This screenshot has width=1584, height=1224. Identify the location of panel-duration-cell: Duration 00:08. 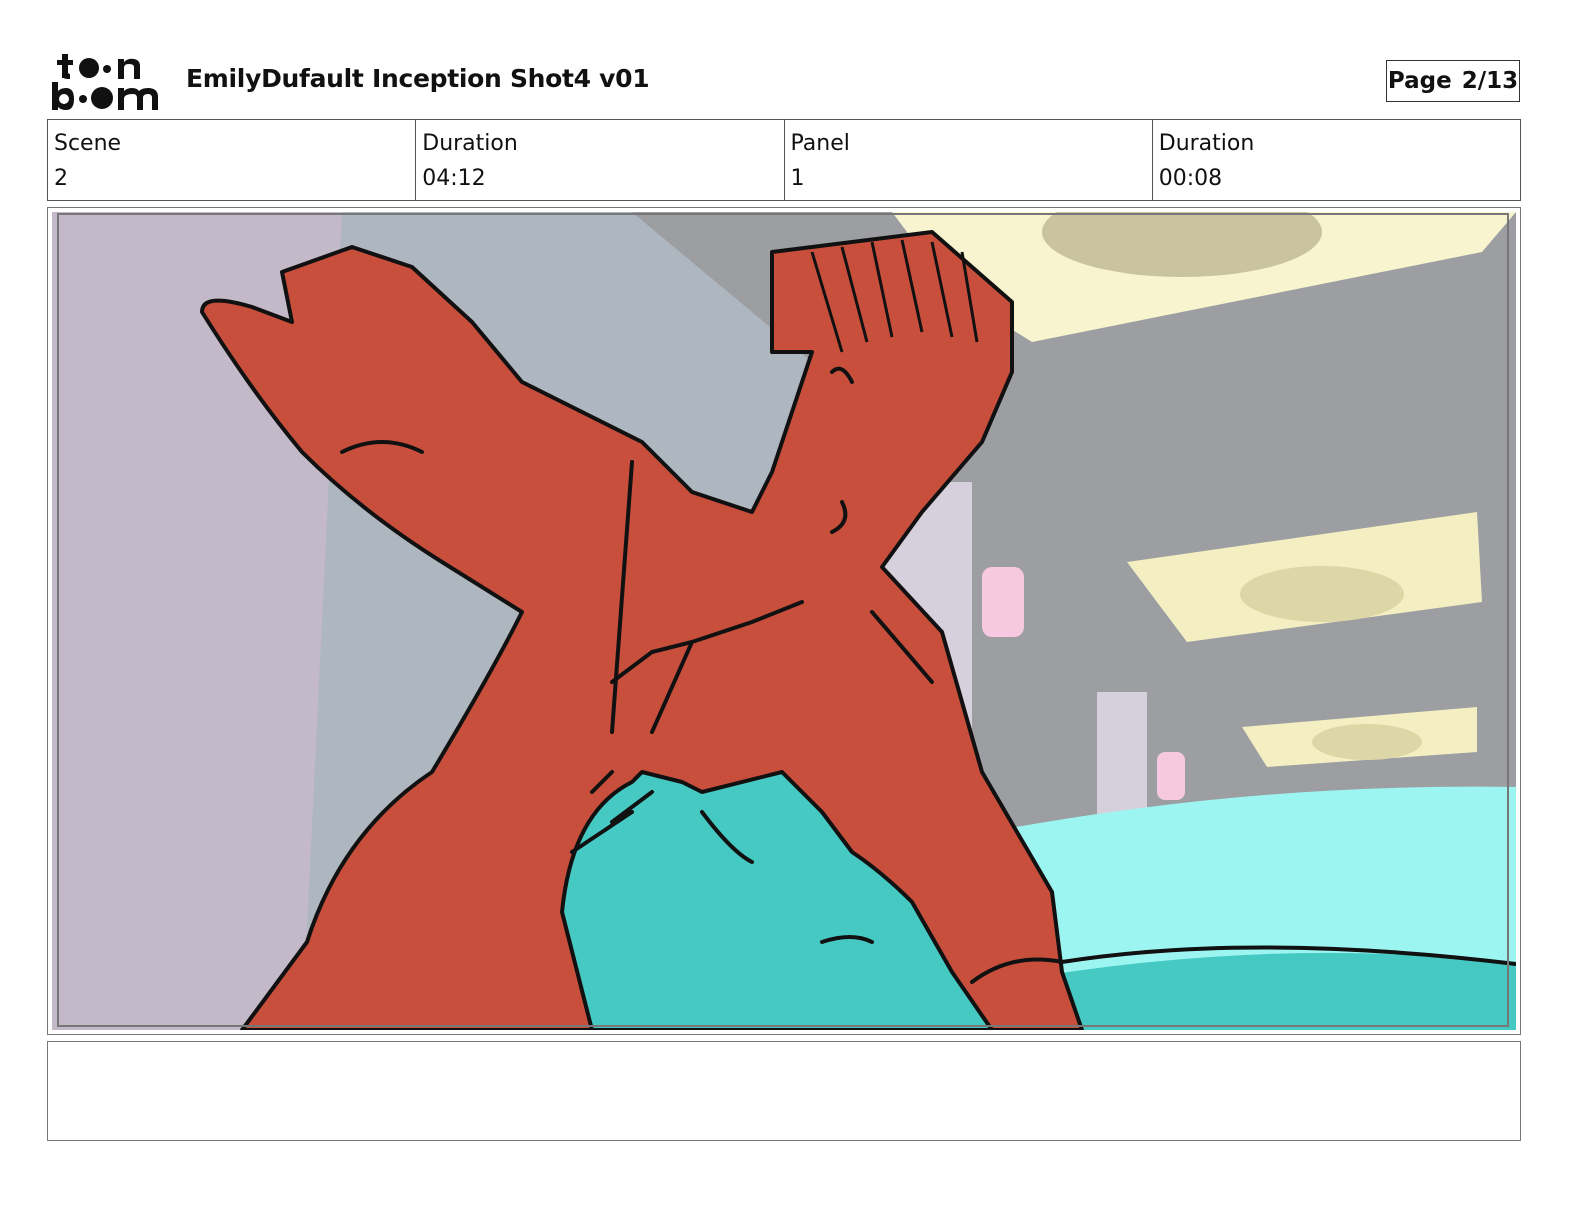
(1336, 160).